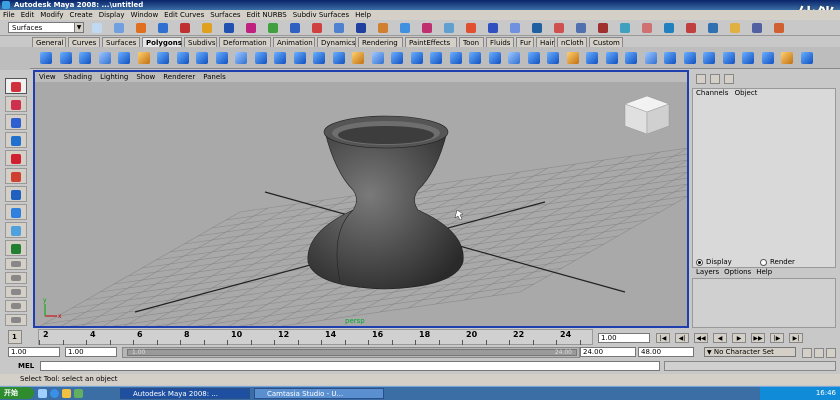 This screenshot has height=400, width=840. Describe the element at coordinates (267, 15) in the screenshot. I see `menu-edit-nurbs: Edit NURBS` at that location.